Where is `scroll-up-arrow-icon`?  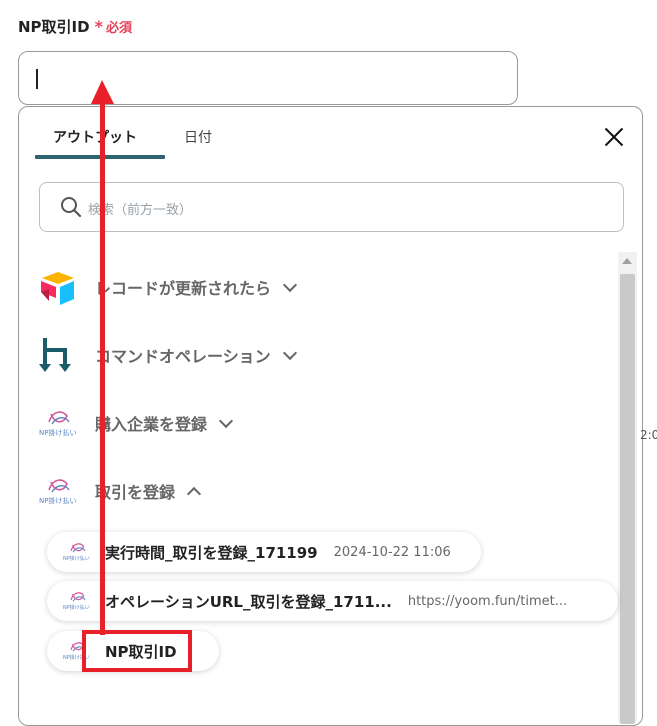
scroll-up-arrow-icon is located at coordinates (627, 261).